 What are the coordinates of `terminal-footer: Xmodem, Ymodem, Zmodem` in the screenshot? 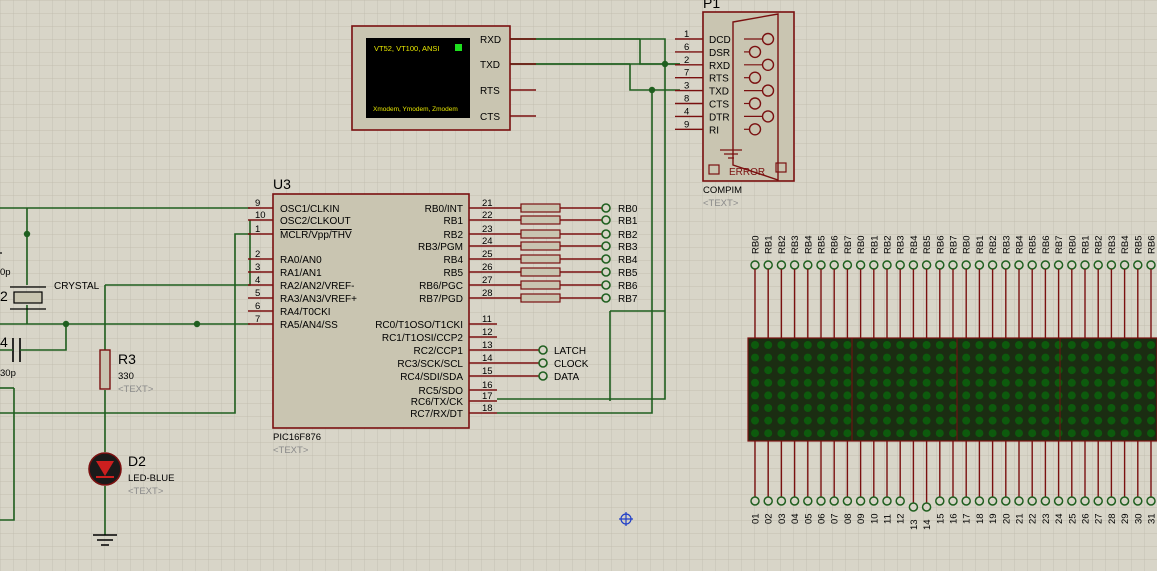 It's located at (415, 109).